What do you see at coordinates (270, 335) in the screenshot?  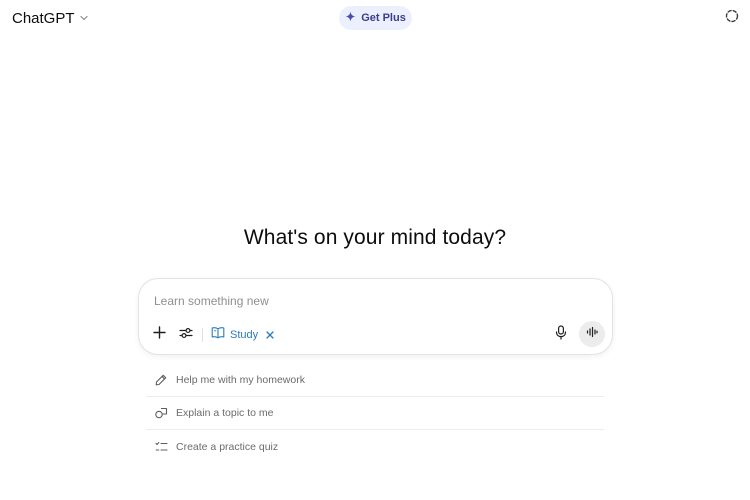 I see `close-icon` at bounding box center [270, 335].